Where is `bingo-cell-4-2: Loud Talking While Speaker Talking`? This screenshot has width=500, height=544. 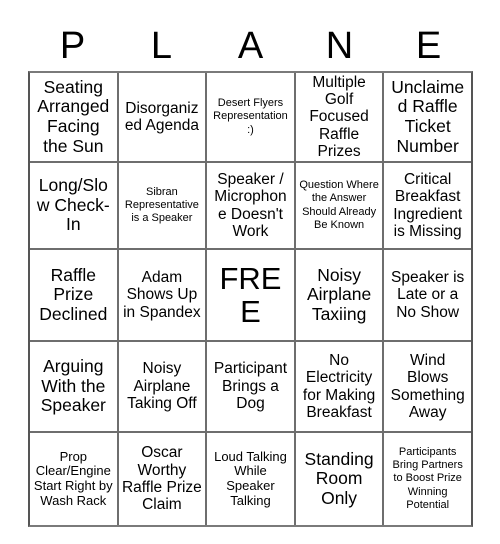 bingo-cell-4-2: Loud Talking While Speaker Talking is located at coordinates (249, 479).